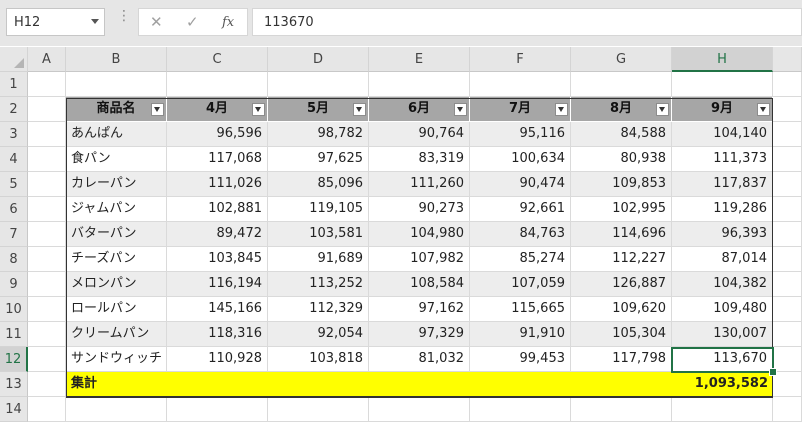  What do you see at coordinates (520, 334) in the screenshot?
I see `sales-value-cell: 91,910` at bounding box center [520, 334].